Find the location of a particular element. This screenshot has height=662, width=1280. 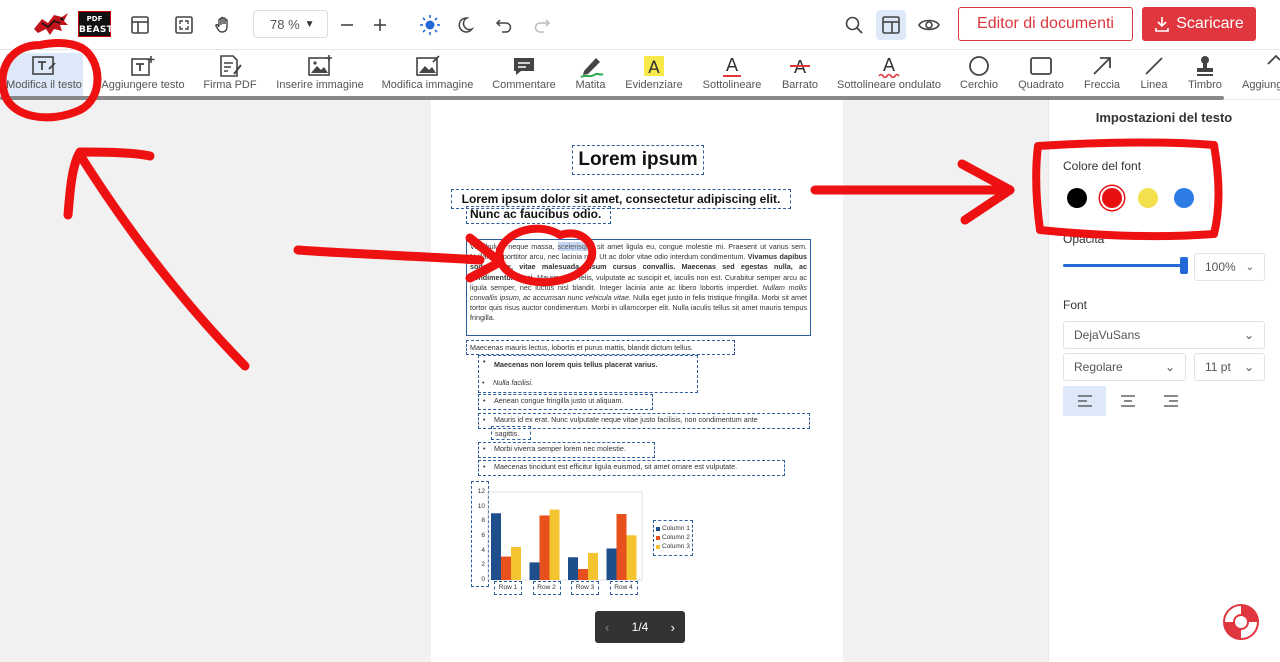

dark-mode-icon is located at coordinates (465, 25).